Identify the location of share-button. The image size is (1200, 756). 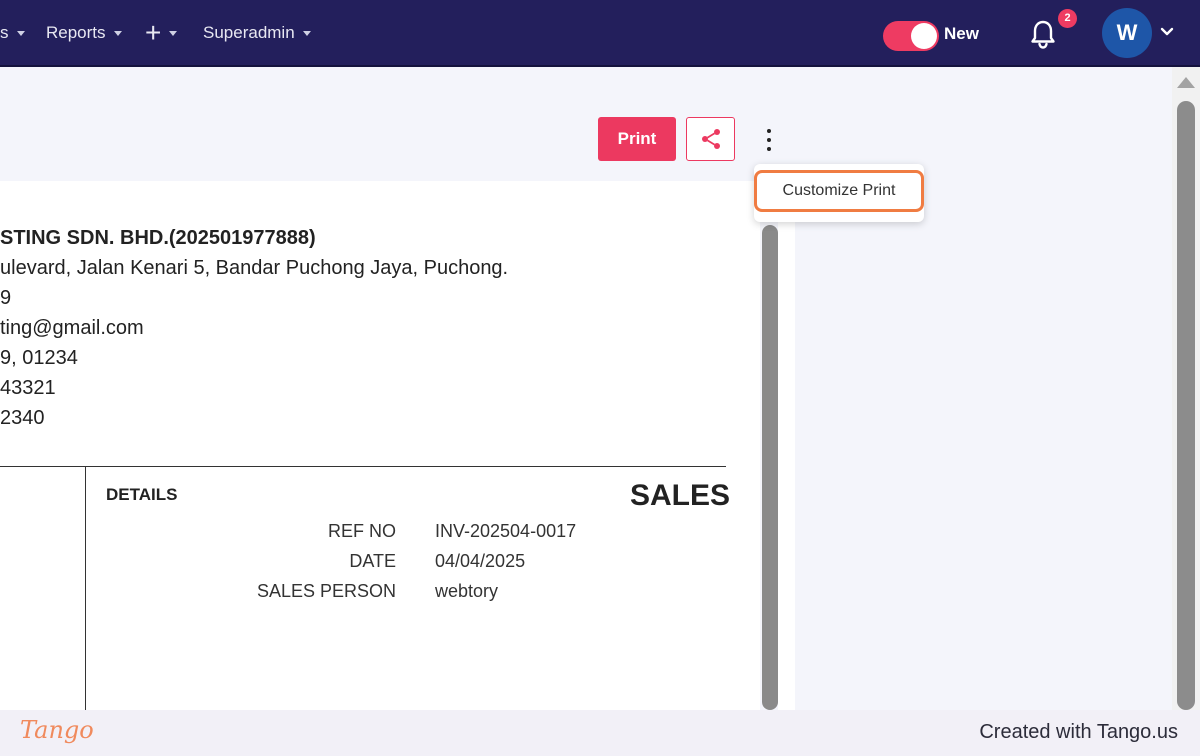
(710, 139).